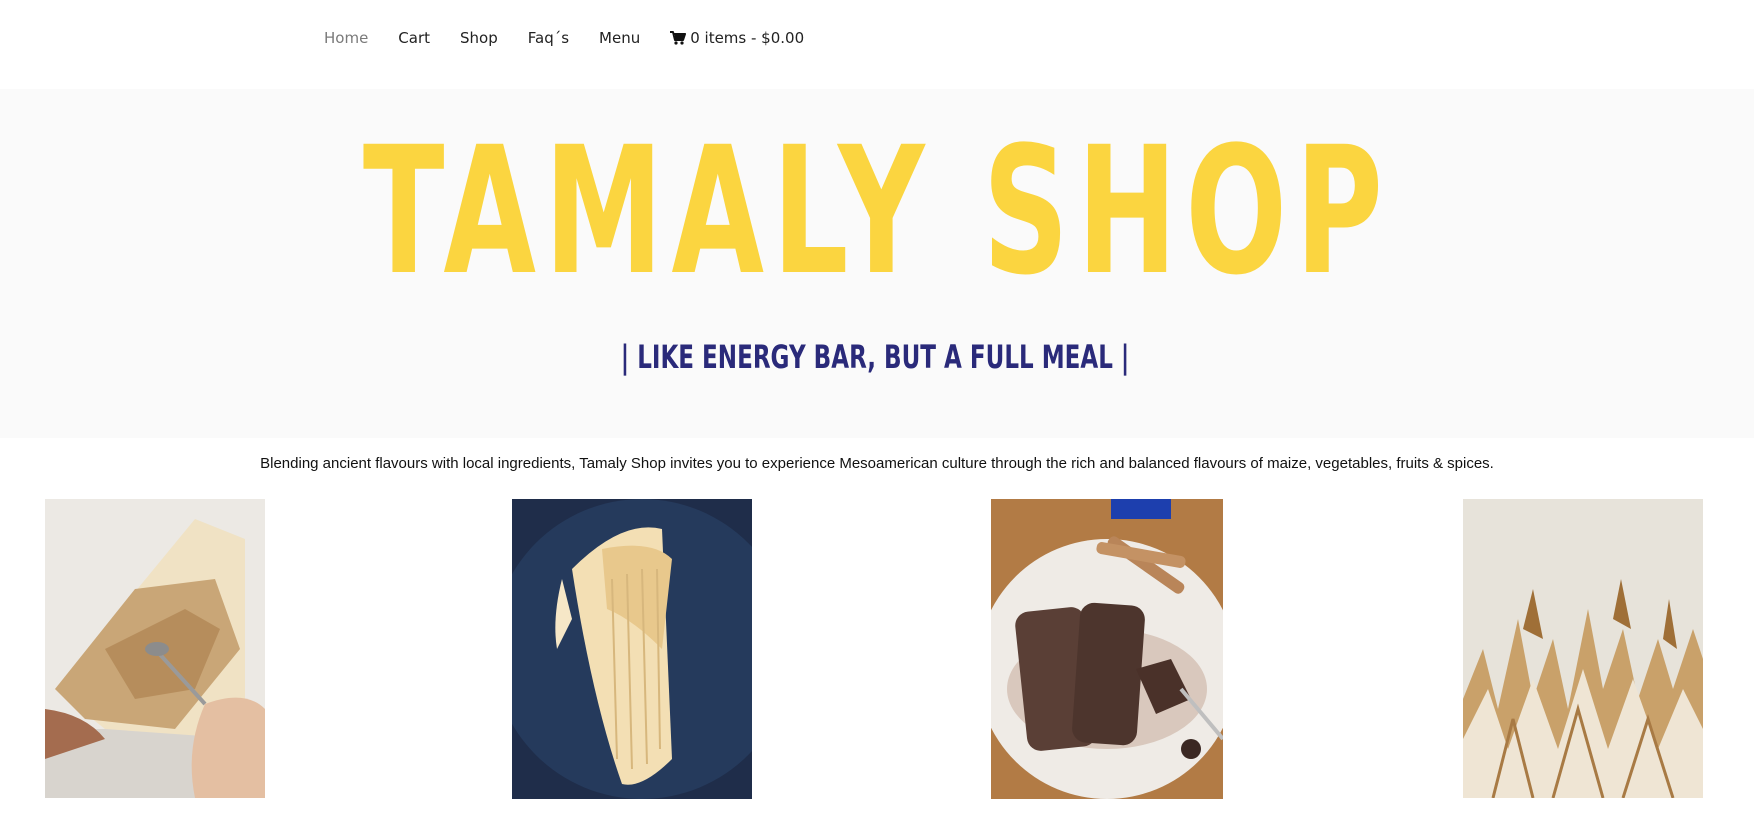  What do you see at coordinates (414, 38) in the screenshot?
I see `nav-item-cart: Cart` at bounding box center [414, 38].